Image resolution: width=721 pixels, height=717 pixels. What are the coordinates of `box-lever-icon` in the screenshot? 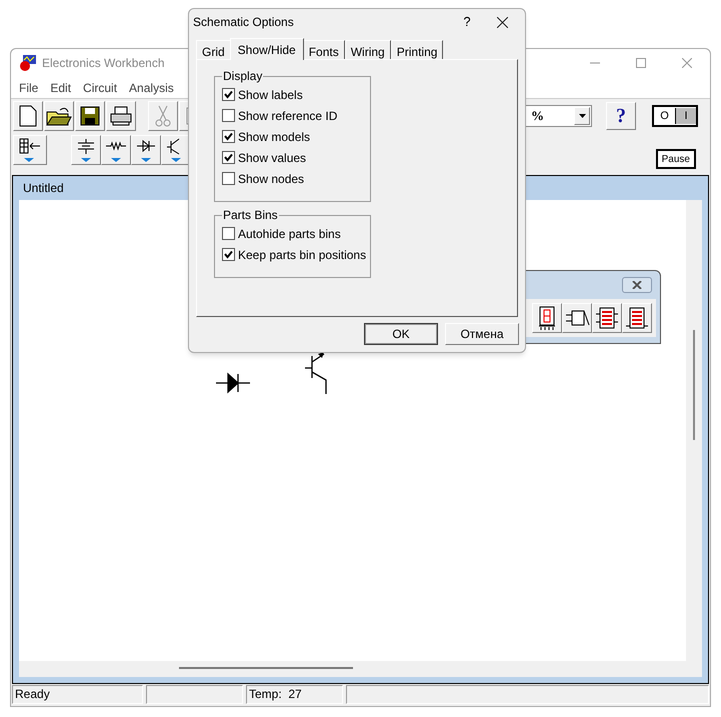 It's located at (577, 318).